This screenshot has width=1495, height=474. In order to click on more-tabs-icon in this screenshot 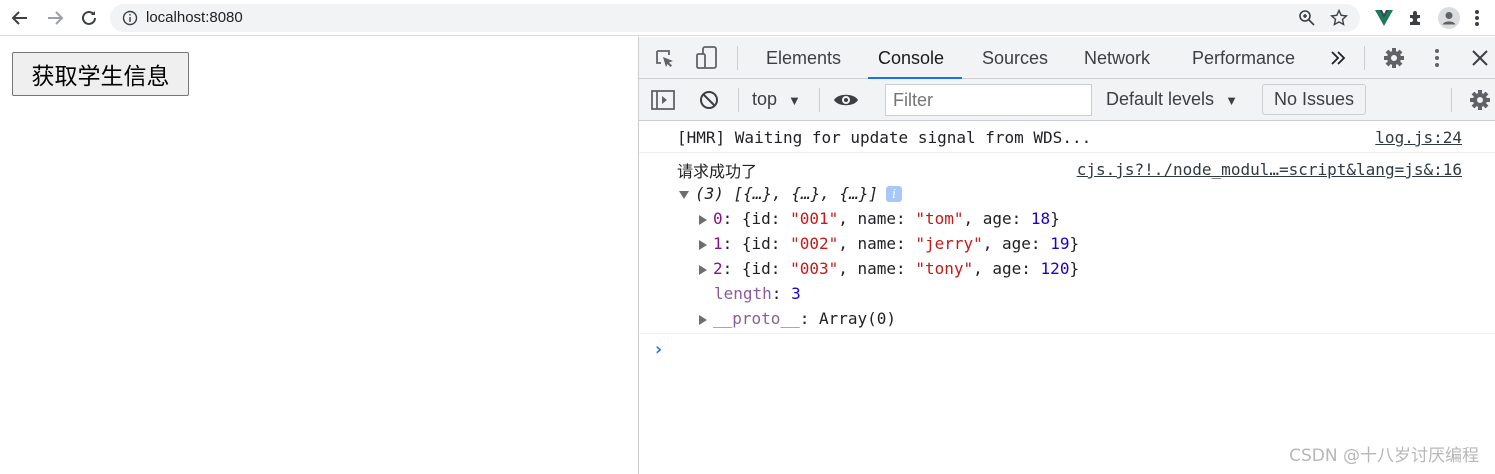, I will do `click(1338, 58)`.